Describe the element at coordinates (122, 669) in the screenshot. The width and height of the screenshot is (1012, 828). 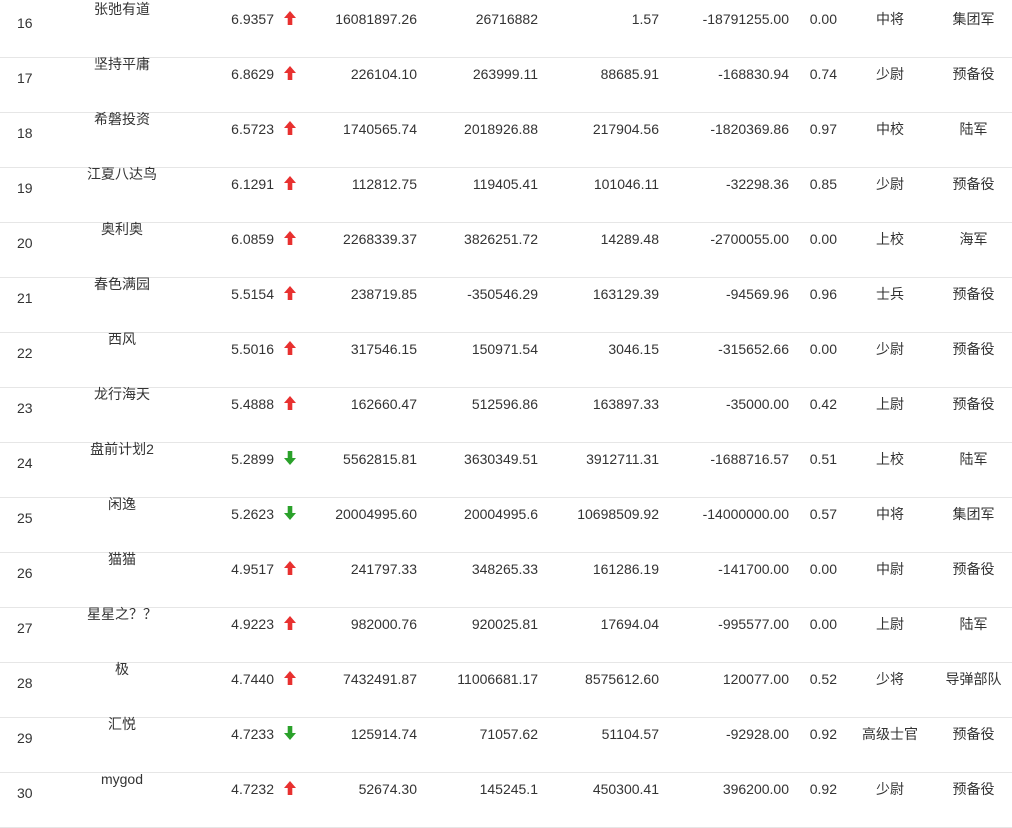
I see `name-cell: 极` at that location.